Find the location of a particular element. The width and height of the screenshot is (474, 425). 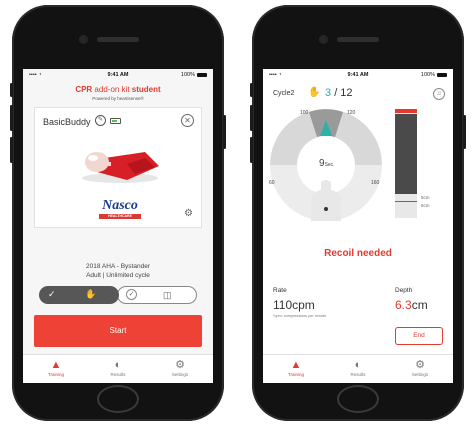

nasco-logo-sub: HEALTHCARE is located at coordinates (120, 216).